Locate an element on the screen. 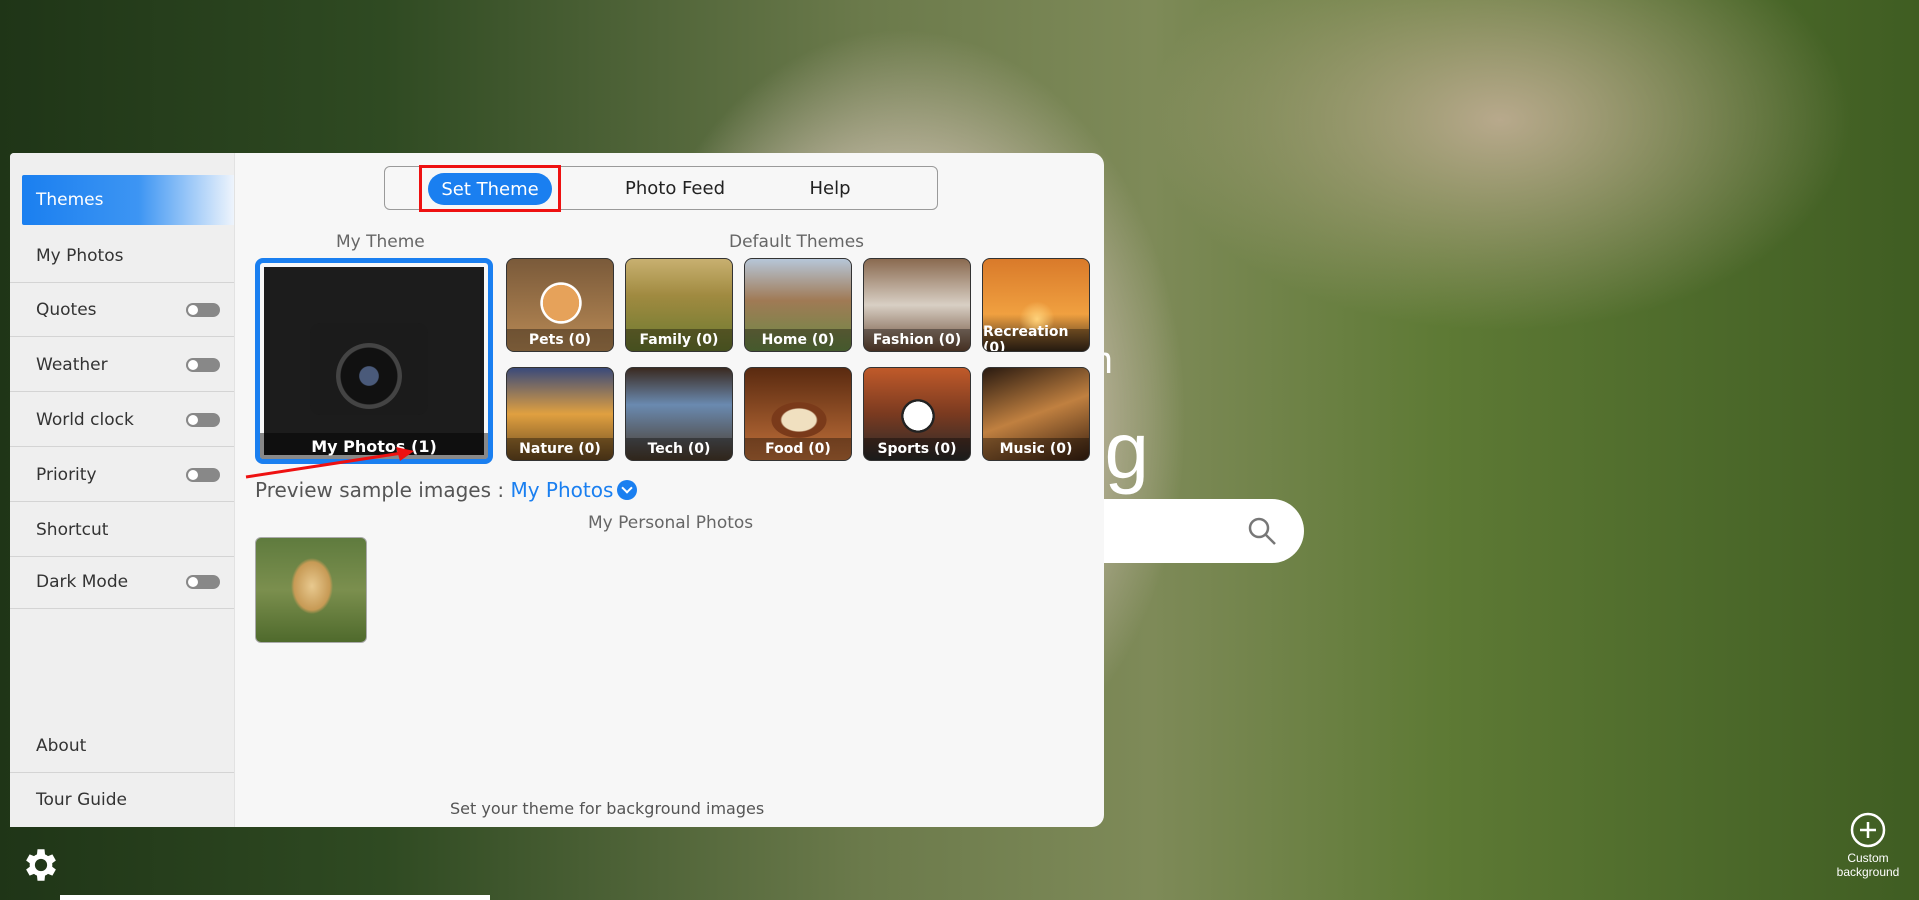 The width and height of the screenshot is (1919, 900). tile-caption: Nature (0) is located at coordinates (560, 449).